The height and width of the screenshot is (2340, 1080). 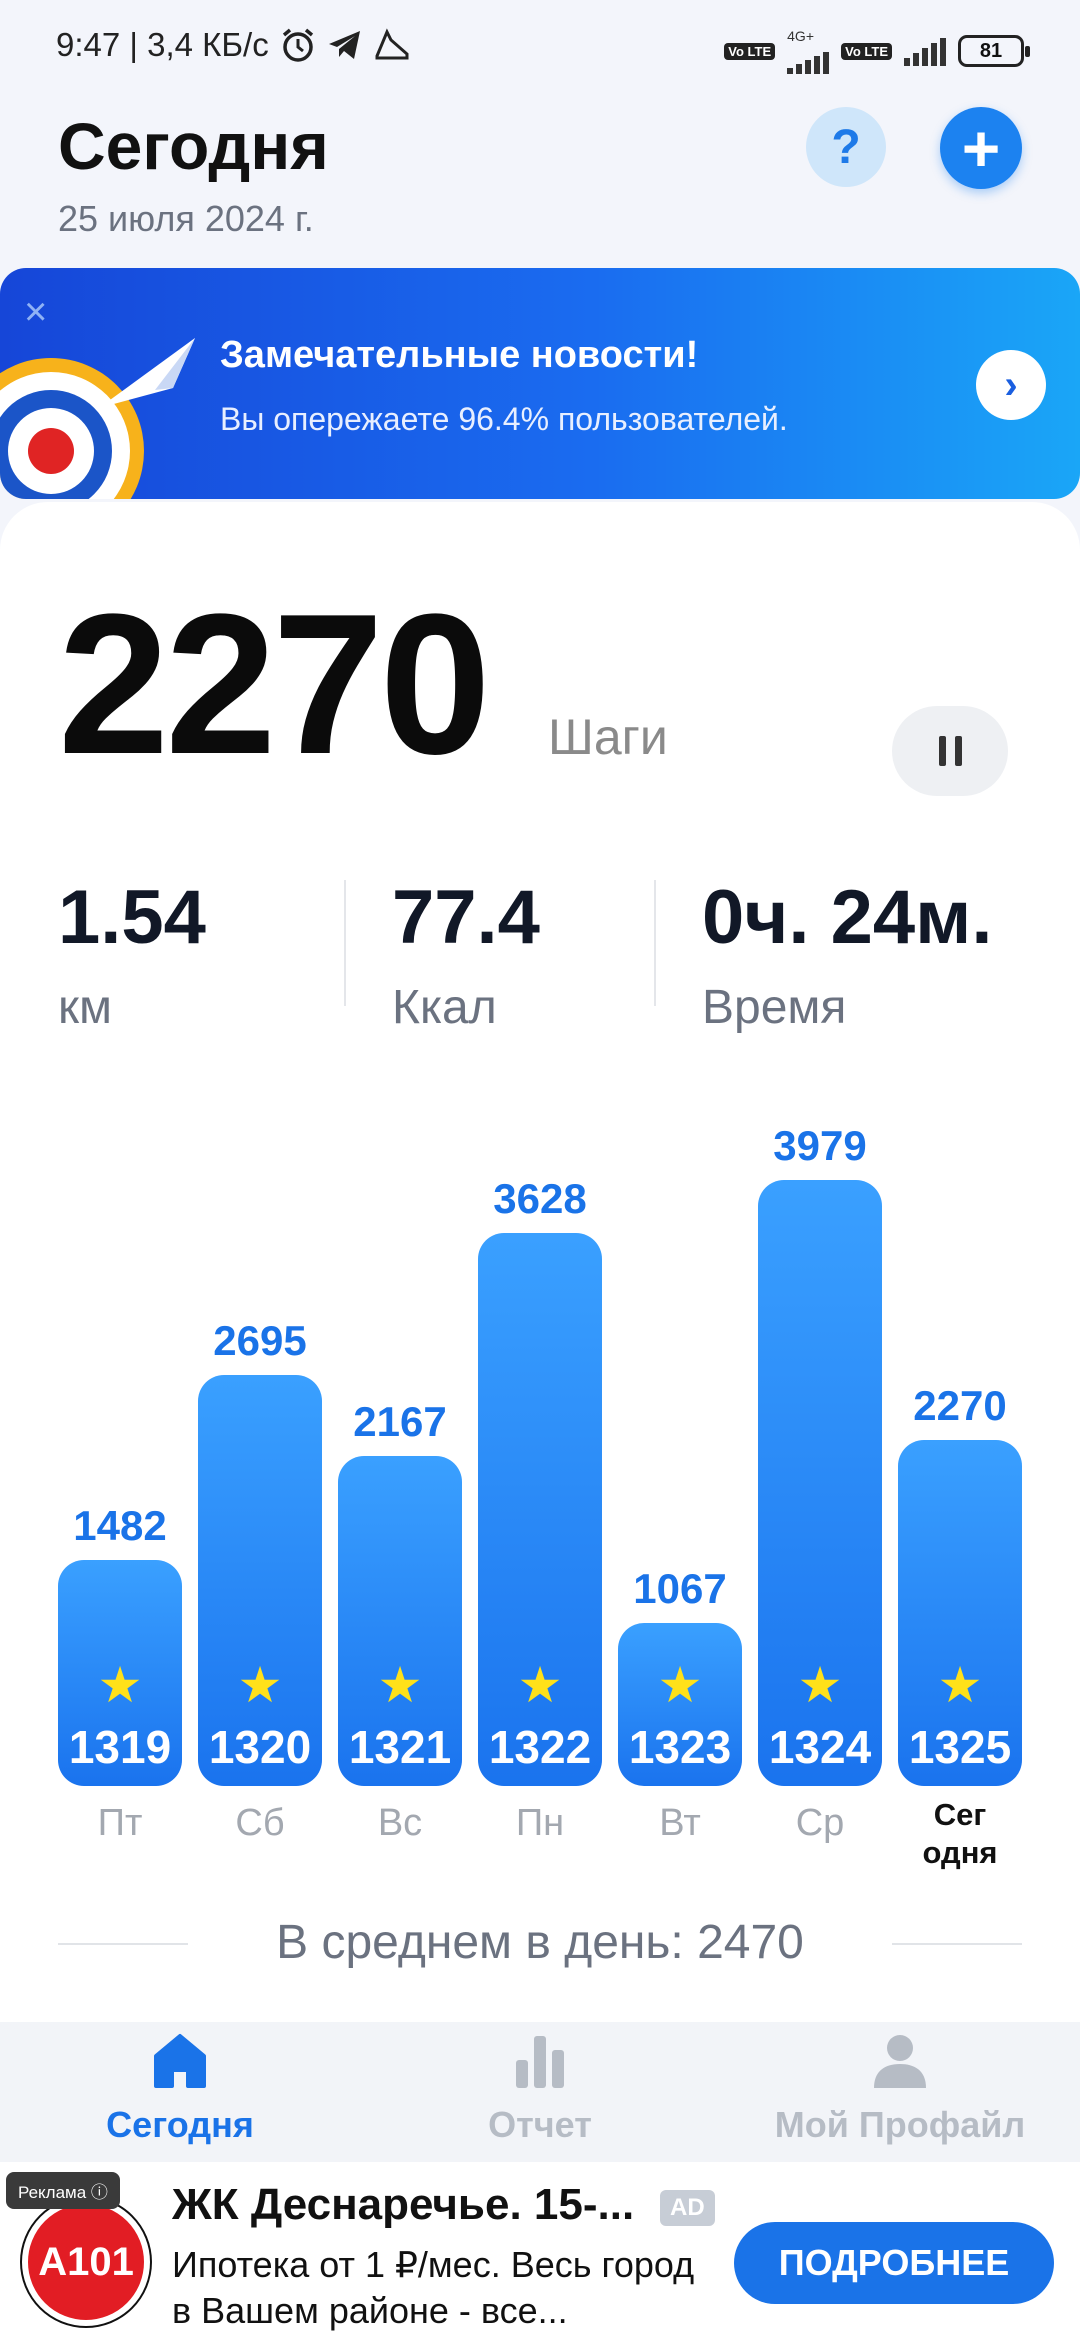 What do you see at coordinates (994, 51) in the screenshot?
I see `battery-icon: 81` at bounding box center [994, 51].